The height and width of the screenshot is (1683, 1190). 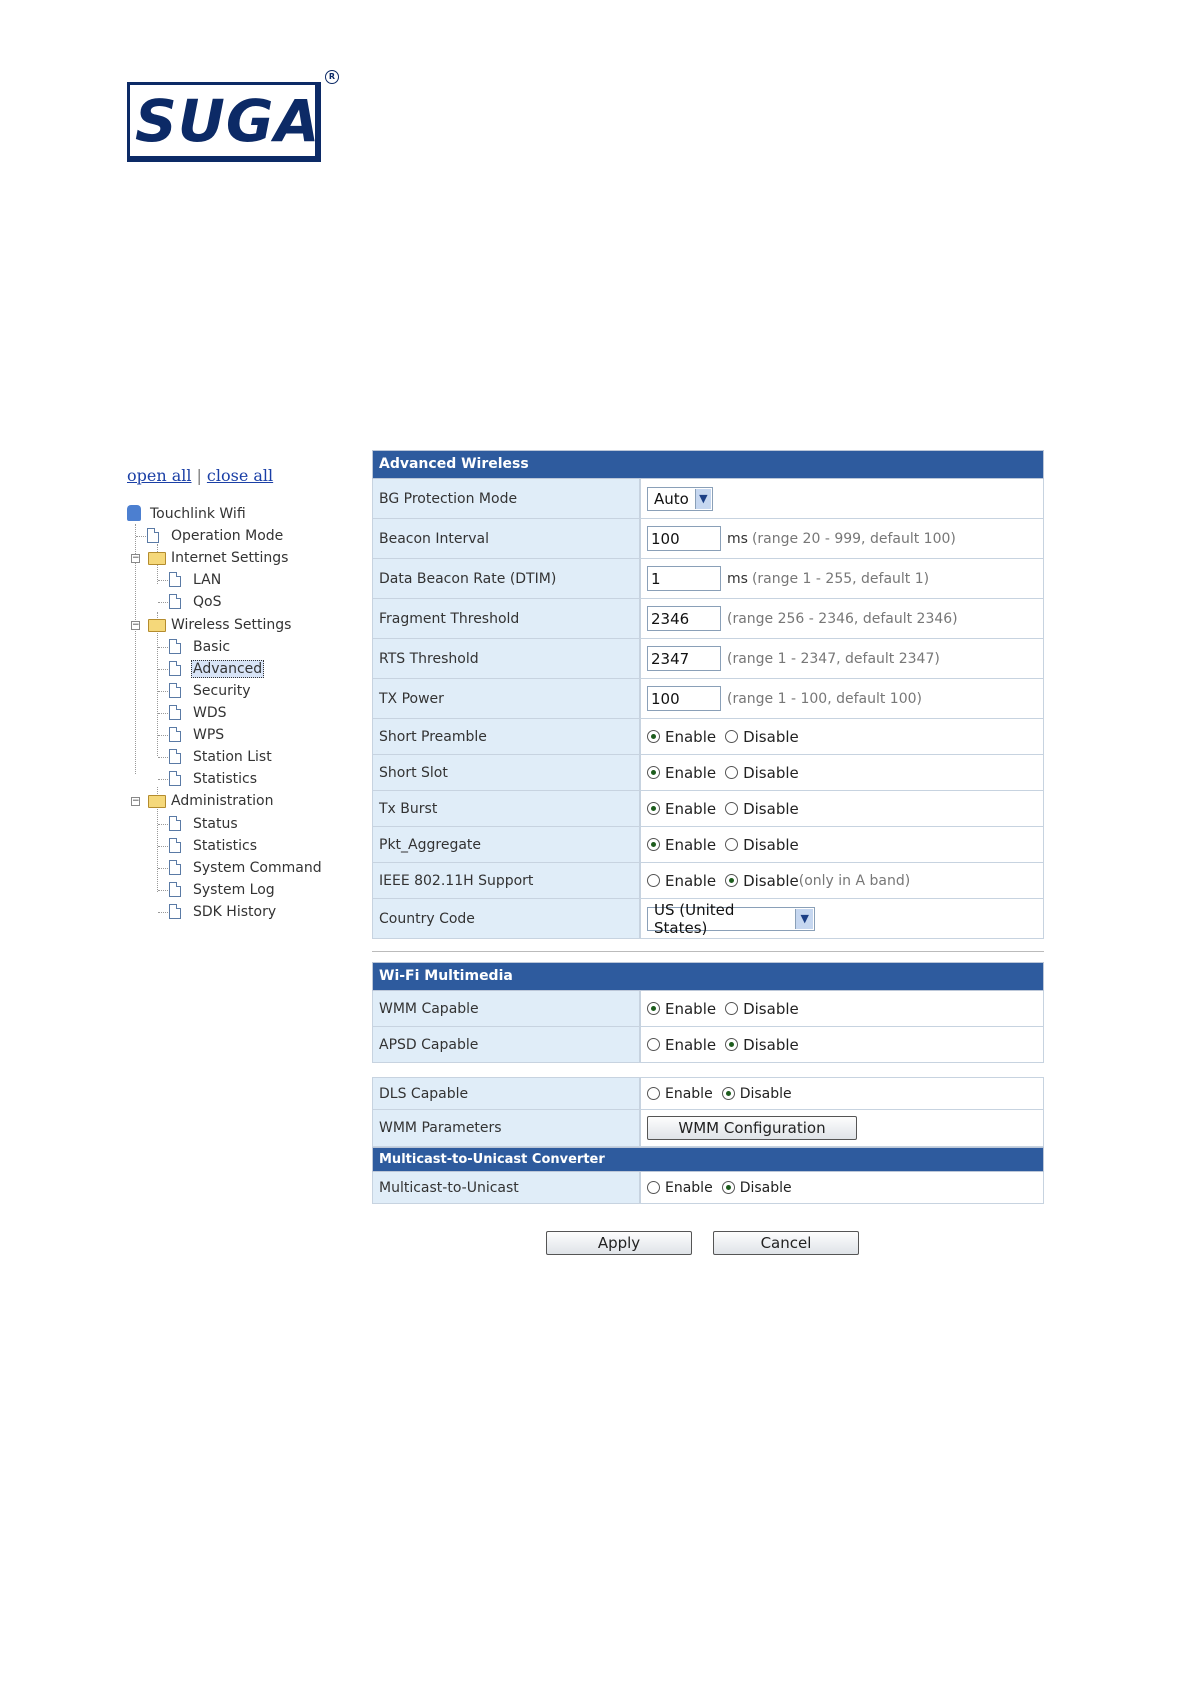 What do you see at coordinates (708, 976) in the screenshot?
I see `wifi-multimedia-header: Wi-Fi Multimedia` at bounding box center [708, 976].